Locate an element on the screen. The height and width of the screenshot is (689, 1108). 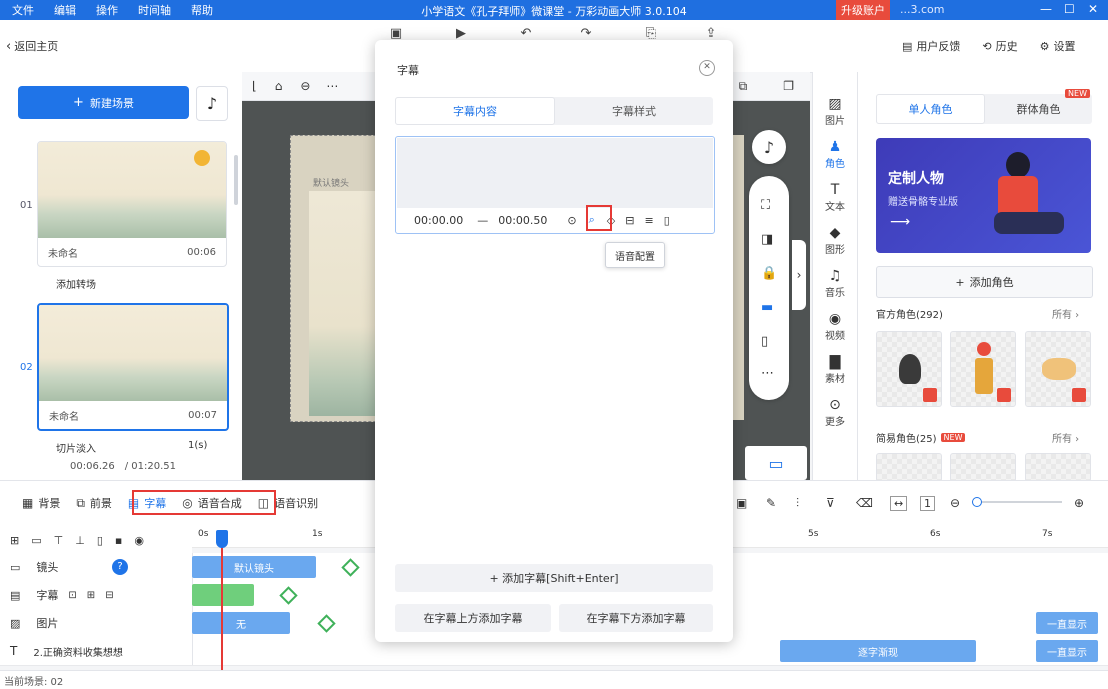
eye-icon: ◉ is located at coordinates (139, 540).